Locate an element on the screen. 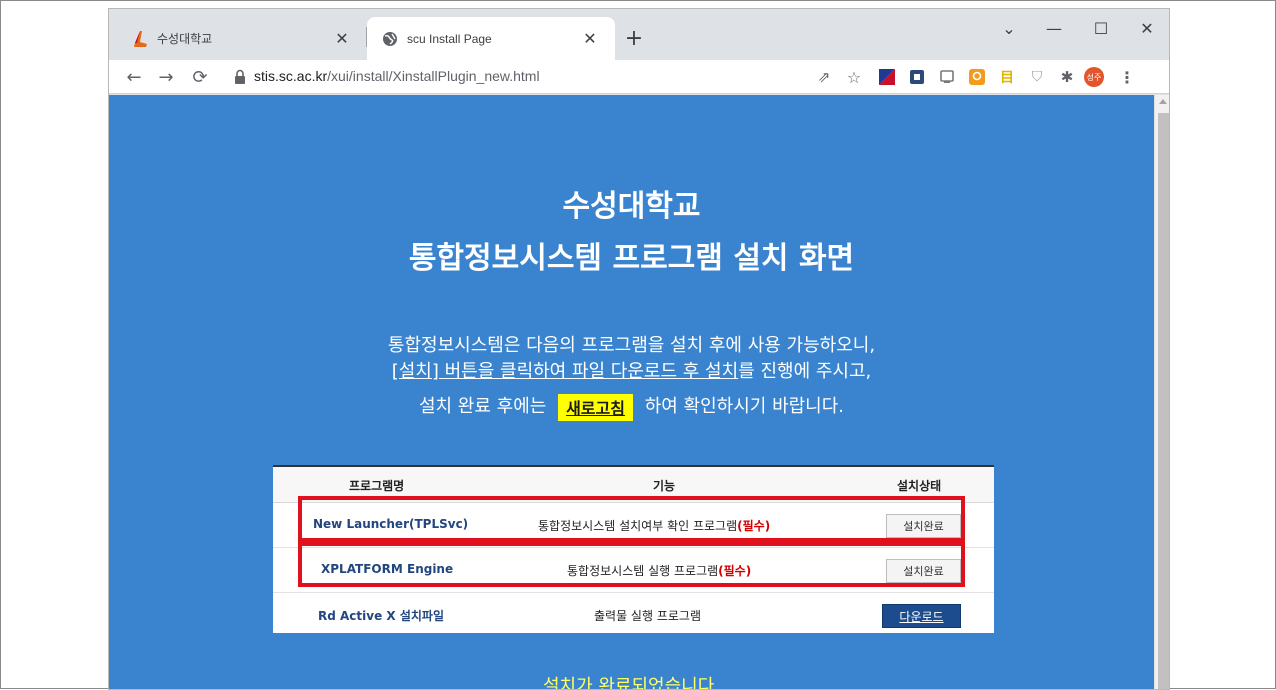 The image size is (1276, 690). forward-arrow-icon: → is located at coordinates (166, 77).